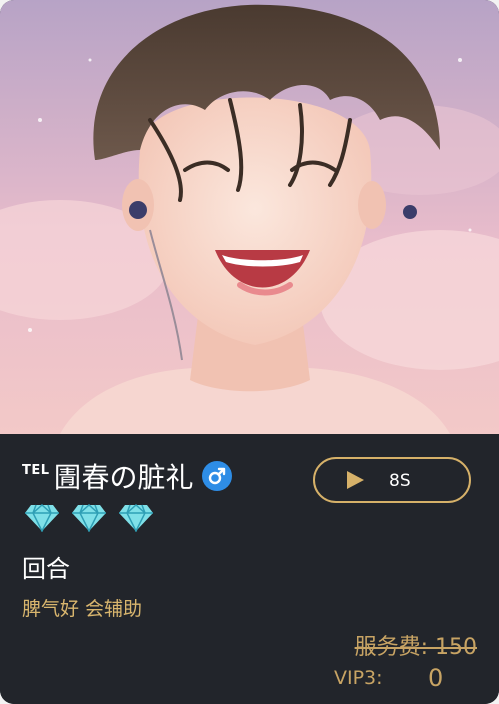  I want to click on skill-tags: 脾气好 会辅助, so click(82, 609).